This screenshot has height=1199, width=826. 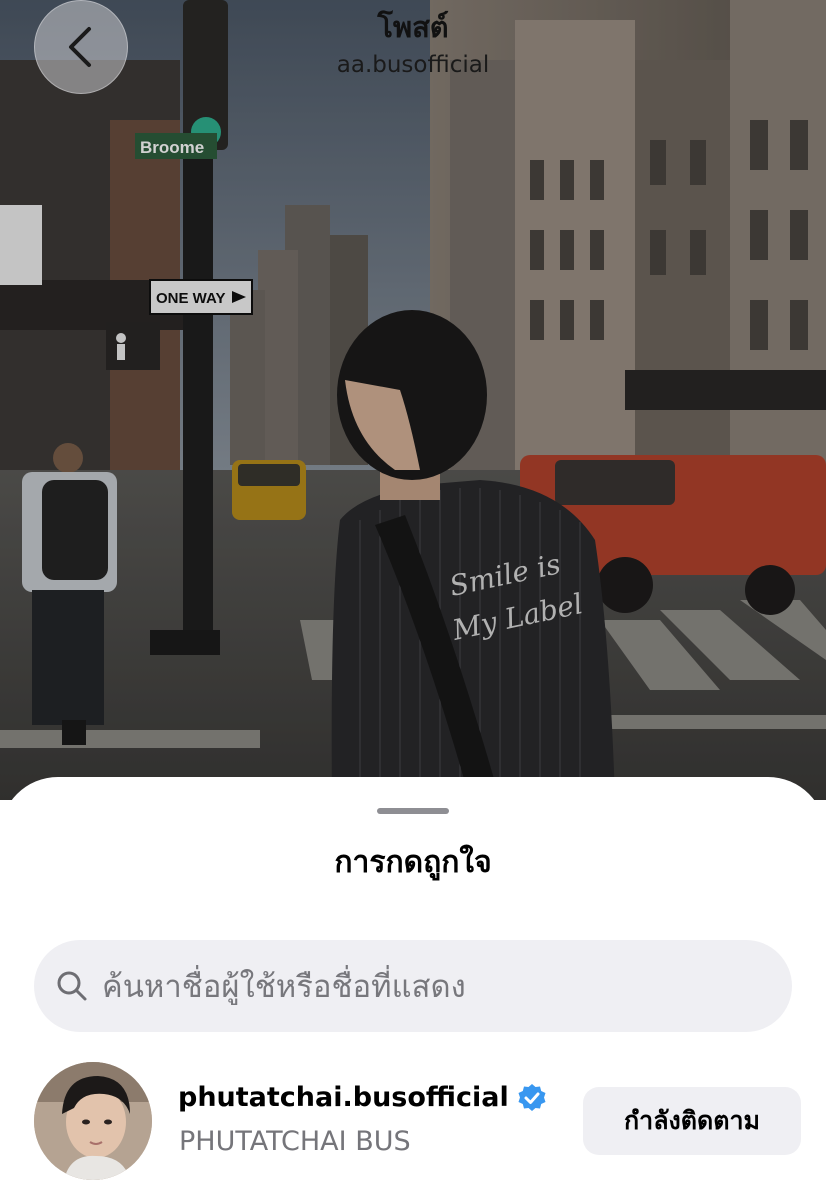 What do you see at coordinates (295, 1141) in the screenshot?
I see `display-name: PHUTATCHAI BUS` at bounding box center [295, 1141].